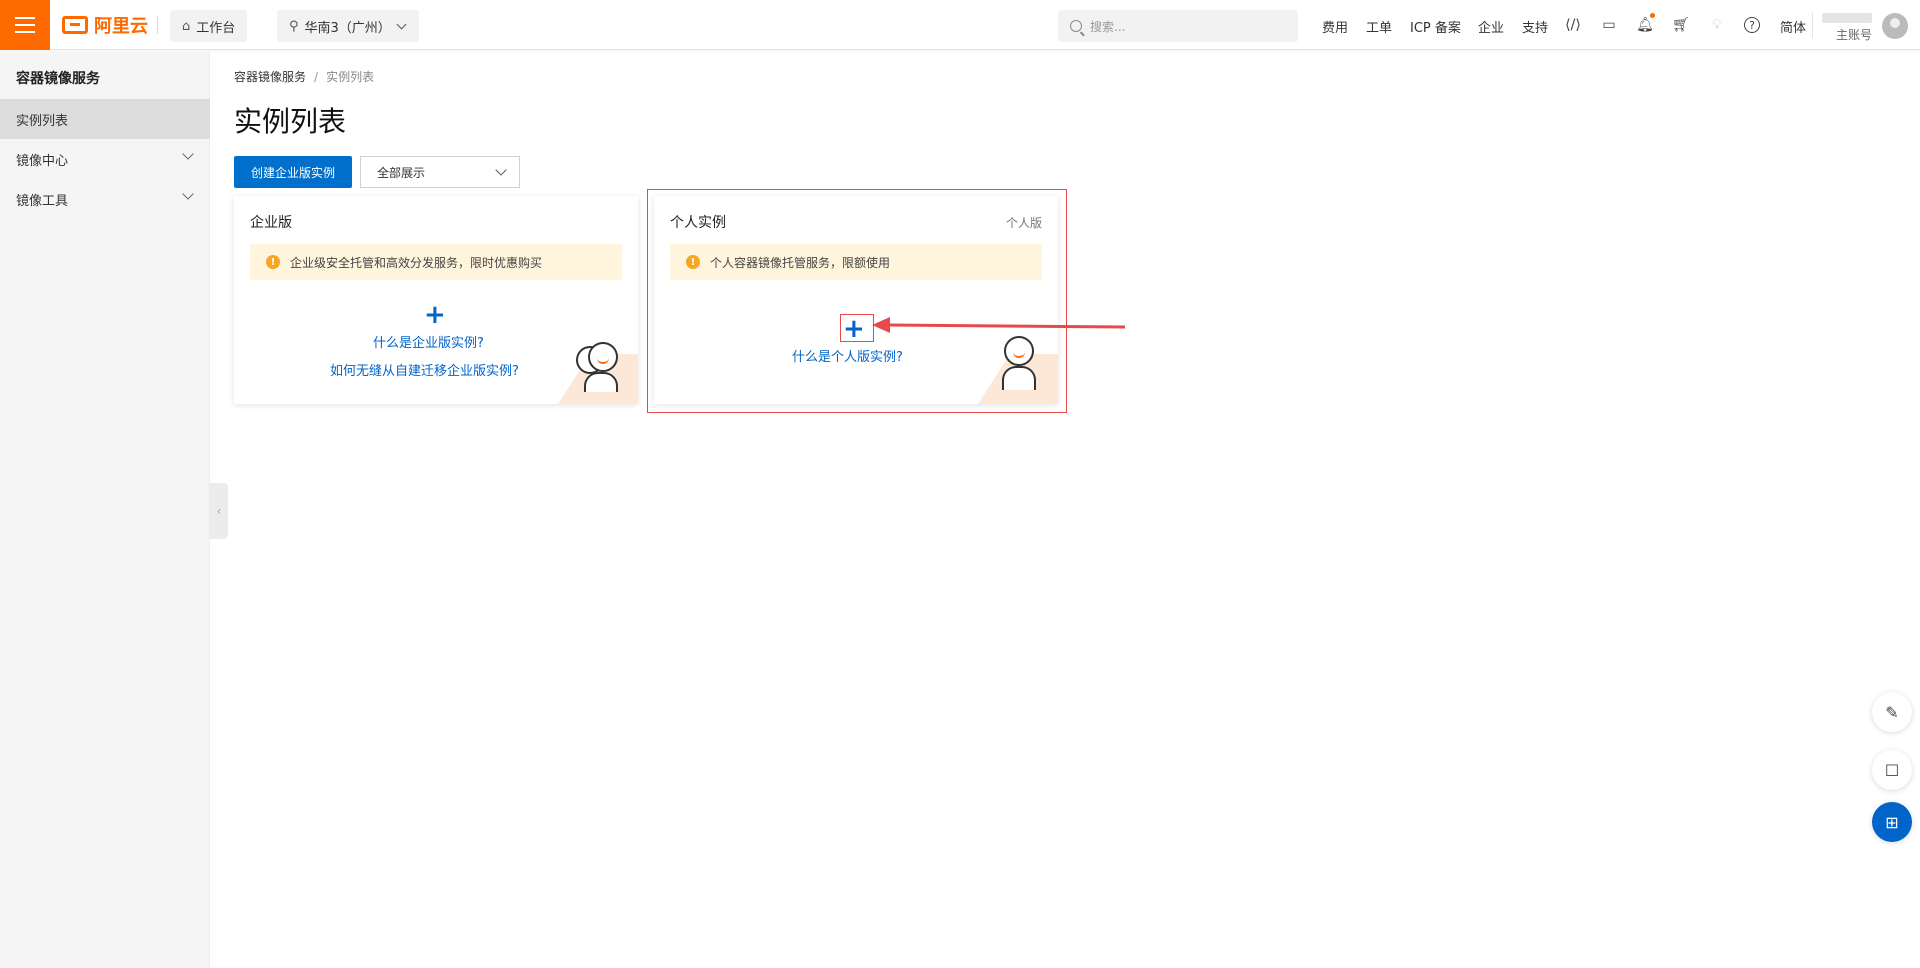  Describe the element at coordinates (1491, 26) in the screenshot. I see `nav-enterprise: 企业` at that location.